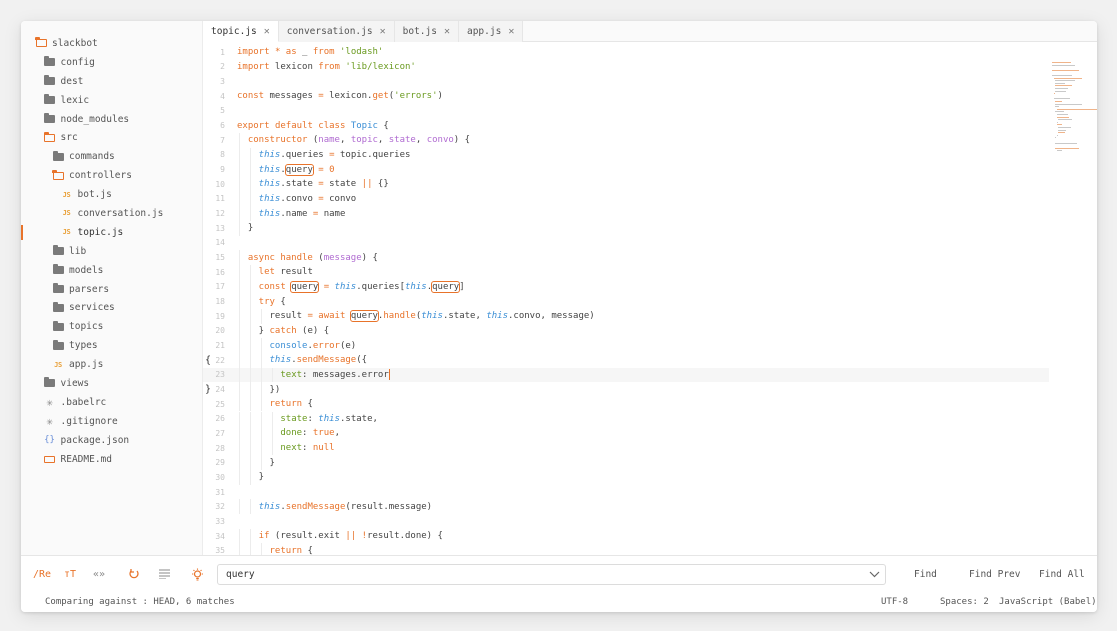 Image resolution: width=1117 pixels, height=631 pixels. What do you see at coordinates (72, 81) in the screenshot?
I see `sidebar-item-label: dest` at bounding box center [72, 81].